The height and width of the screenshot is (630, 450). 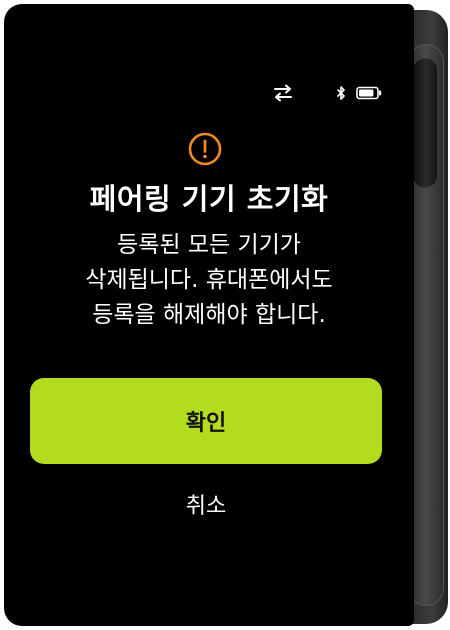 What do you see at coordinates (209, 199) in the screenshot?
I see `dialog-title: 페어링 기기 초기화` at bounding box center [209, 199].